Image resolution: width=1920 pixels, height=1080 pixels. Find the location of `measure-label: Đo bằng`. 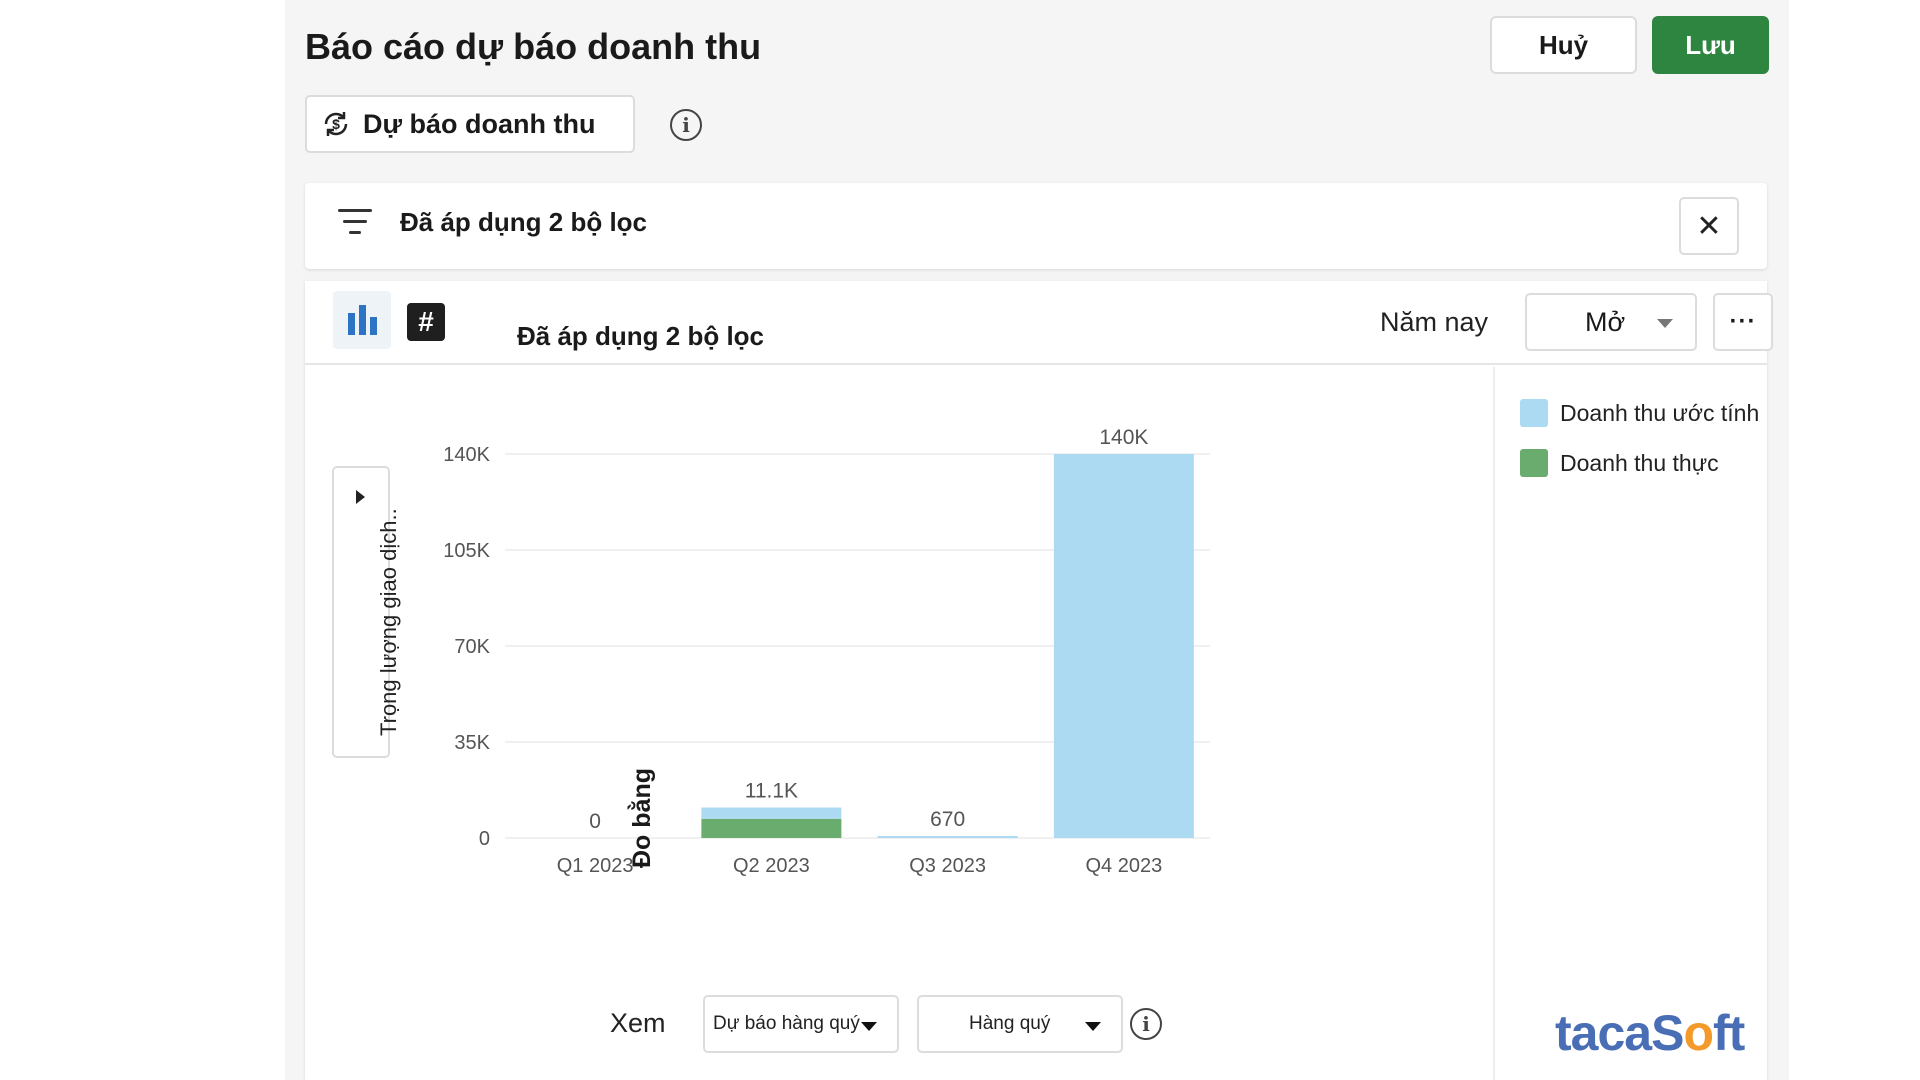

measure-label: Đo bằng is located at coordinates (642, 818).